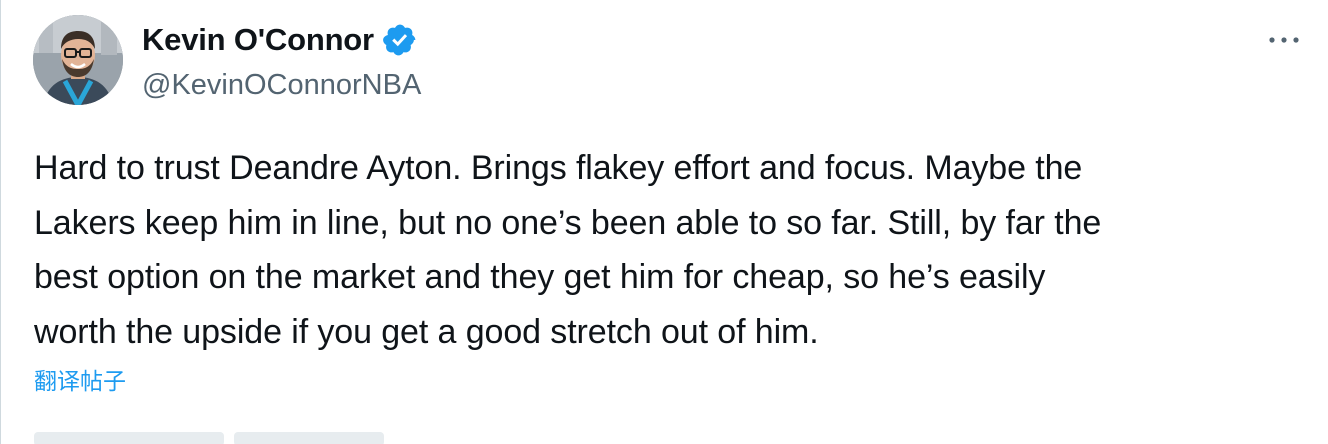  What do you see at coordinates (400, 40) in the screenshot?
I see `verified-badge-icon` at bounding box center [400, 40].